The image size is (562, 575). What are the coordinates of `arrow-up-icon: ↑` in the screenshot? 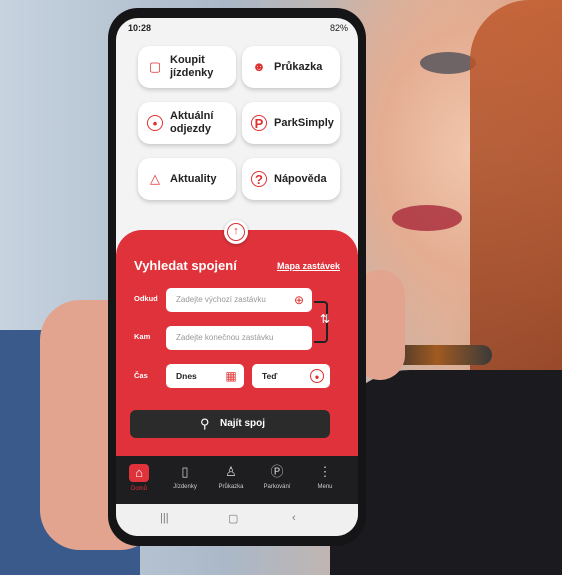 It's located at (236, 232).